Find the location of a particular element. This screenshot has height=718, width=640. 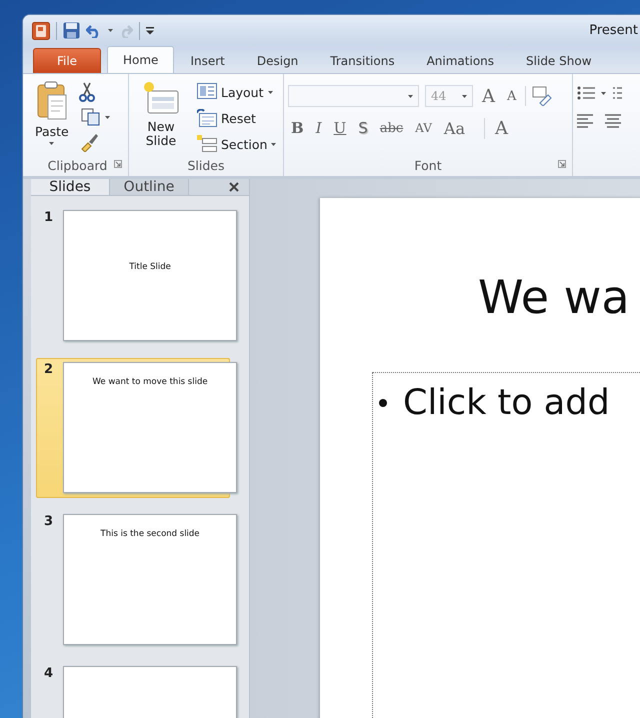

group-label: Clipboard is located at coordinates (78, 165).